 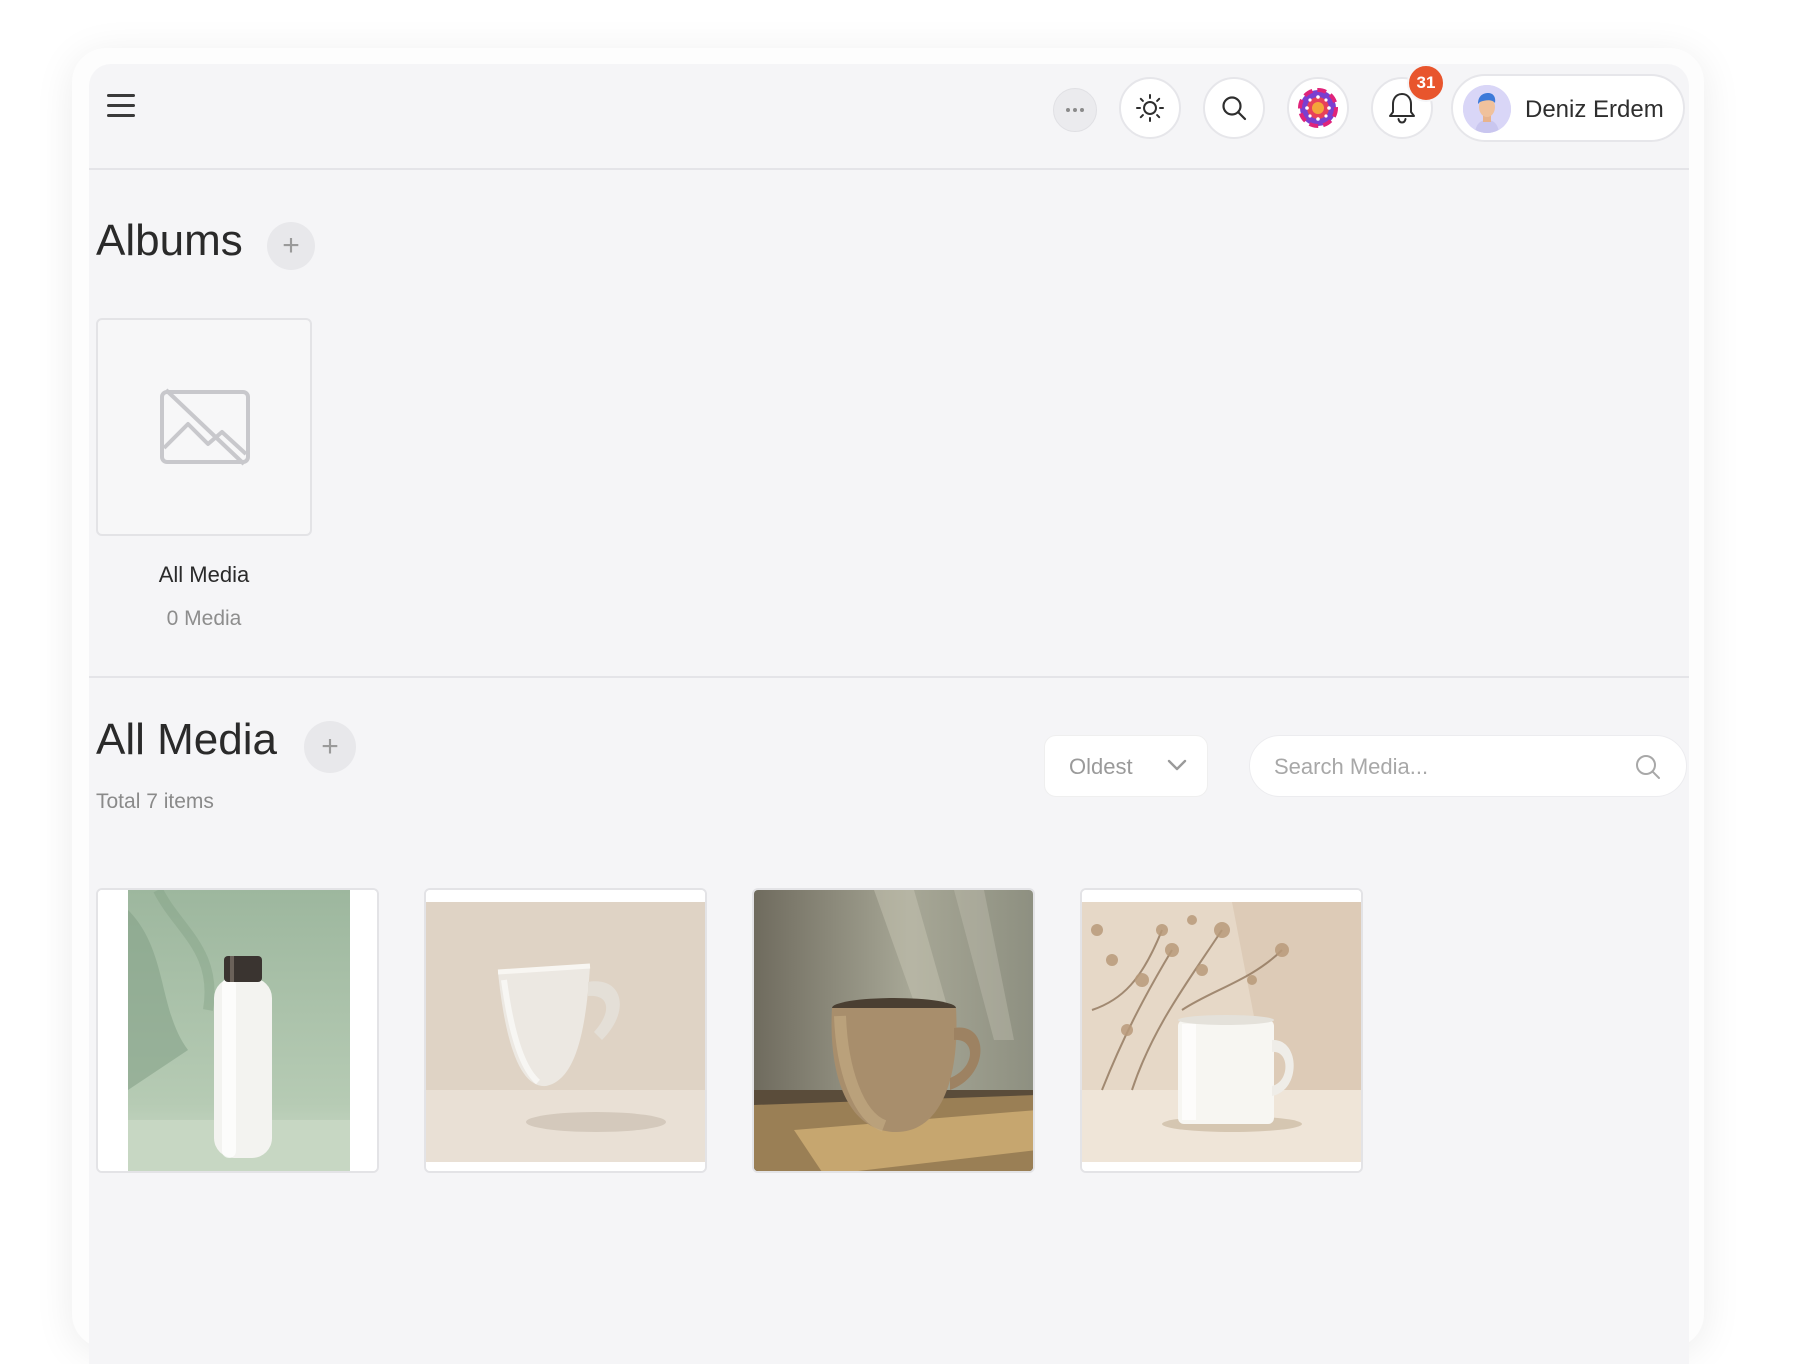 I want to click on more-icon, so click(x=1075, y=110).